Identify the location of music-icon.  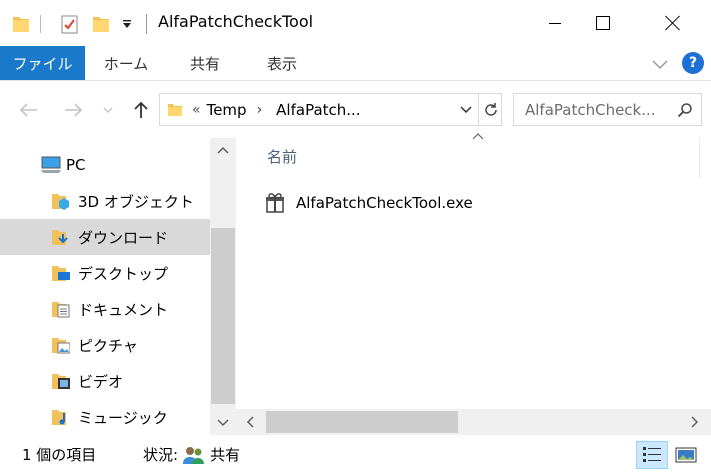
(59, 417).